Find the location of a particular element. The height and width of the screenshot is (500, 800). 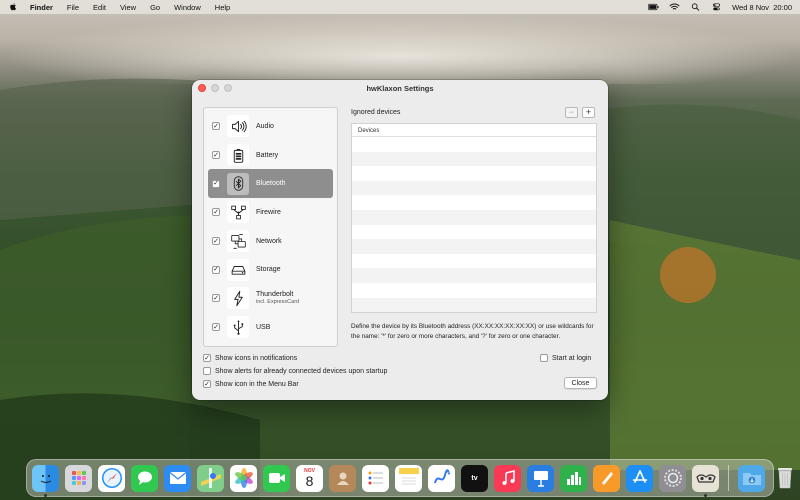

devices-column-header: Devices is located at coordinates (474, 130).